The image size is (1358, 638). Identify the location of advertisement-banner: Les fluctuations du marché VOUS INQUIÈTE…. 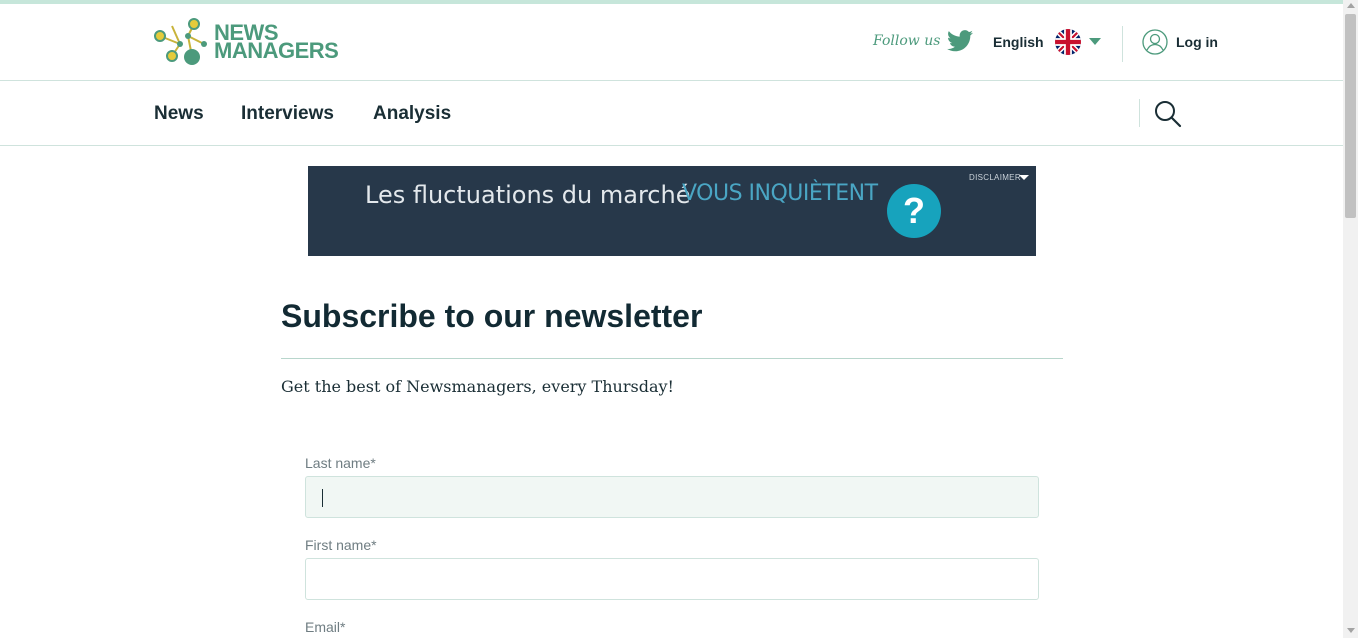
(672, 211).